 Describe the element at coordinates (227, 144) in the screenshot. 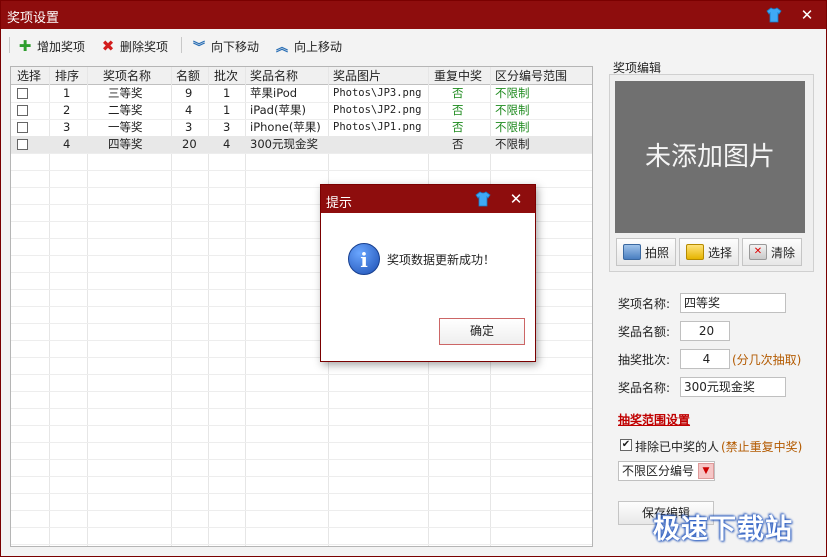

I see `row-batch: 4` at that location.